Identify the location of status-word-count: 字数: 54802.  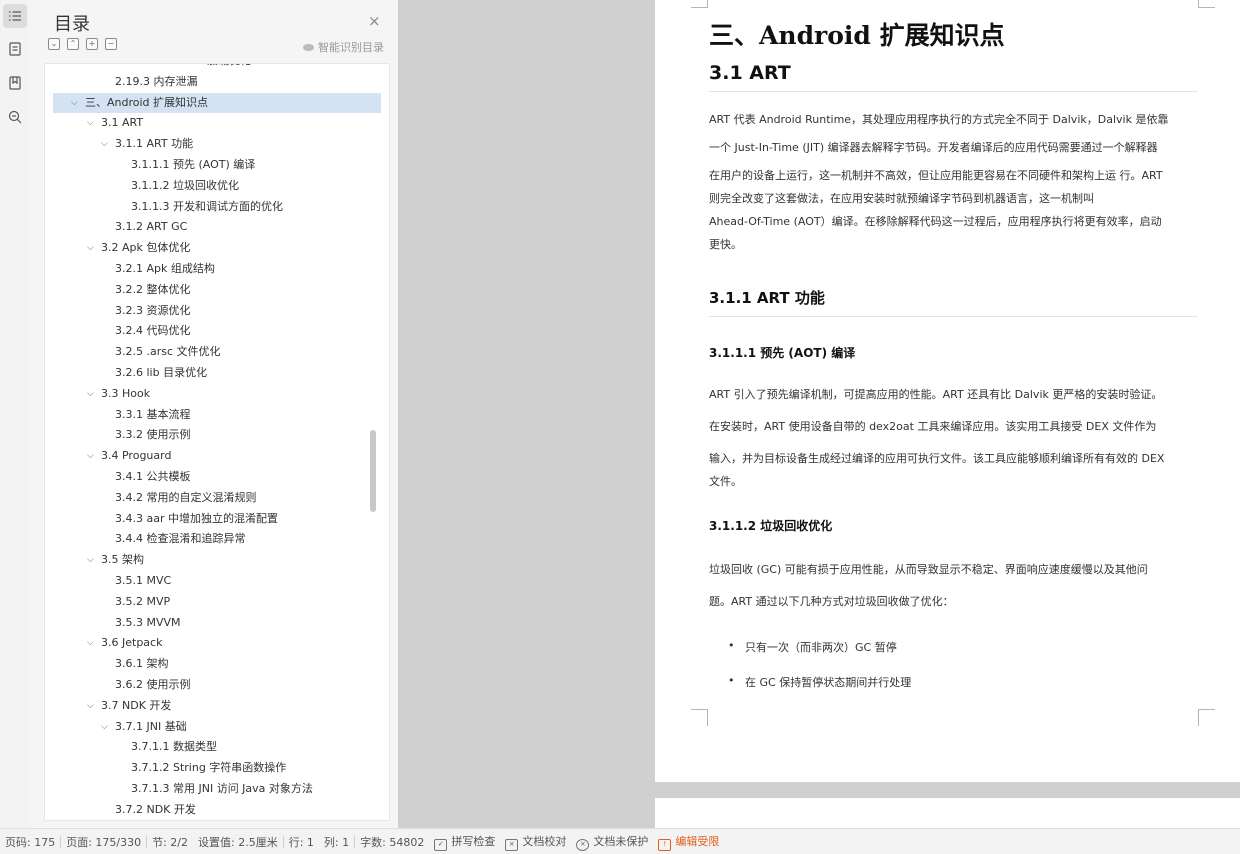
(392, 842).